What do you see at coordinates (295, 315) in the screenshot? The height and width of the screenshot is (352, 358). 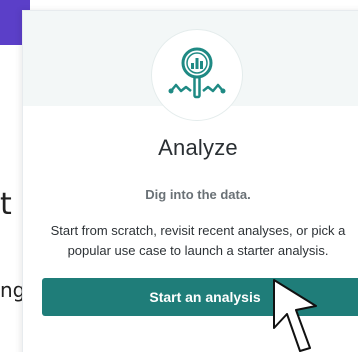 I see `pointer-cursor-icon` at bounding box center [295, 315].